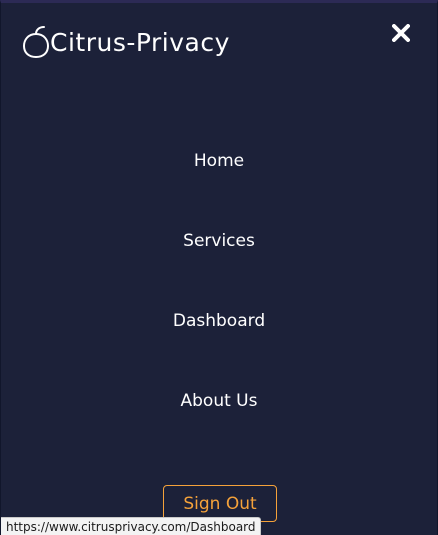  I want to click on citrus-fruit-icon, so click(36, 42).